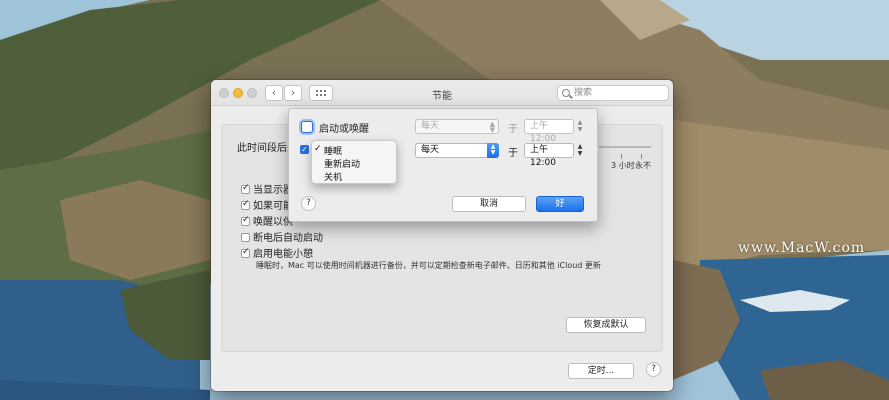 This screenshot has height=400, width=889. I want to click on start-or-wake-label: 启动或唤醒, so click(344, 129).